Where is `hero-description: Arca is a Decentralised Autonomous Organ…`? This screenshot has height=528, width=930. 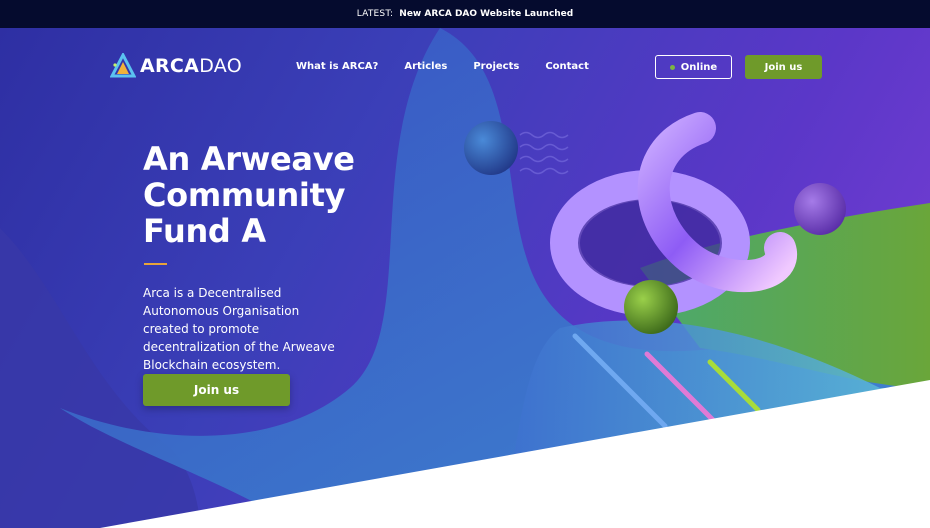 hero-description: Arca is a Decentralised Autonomous Organ… is located at coordinates (239, 329).